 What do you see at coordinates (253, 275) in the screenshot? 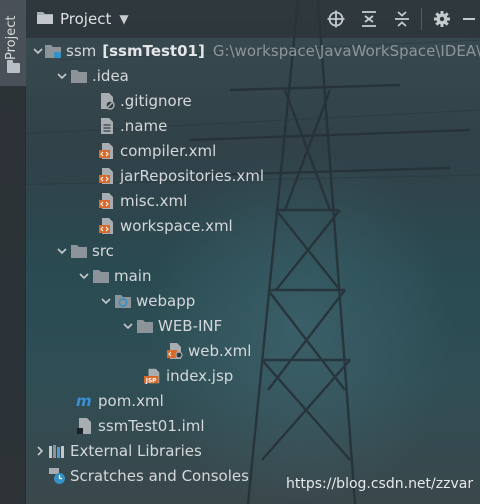
I see `tree-node-main: main` at bounding box center [253, 275].